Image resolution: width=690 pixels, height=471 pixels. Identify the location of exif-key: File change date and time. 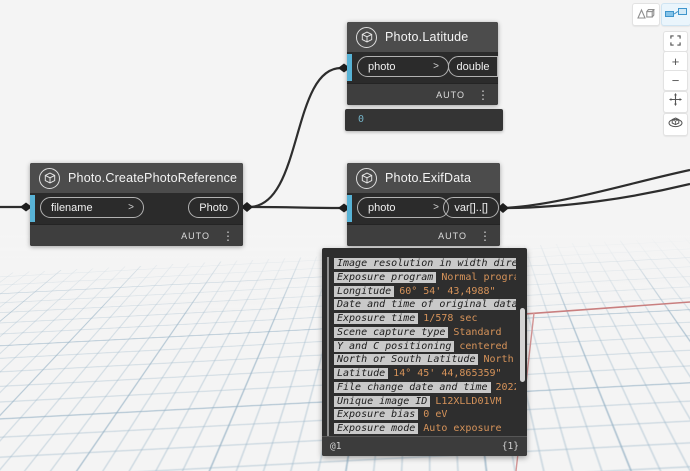
(412, 387).